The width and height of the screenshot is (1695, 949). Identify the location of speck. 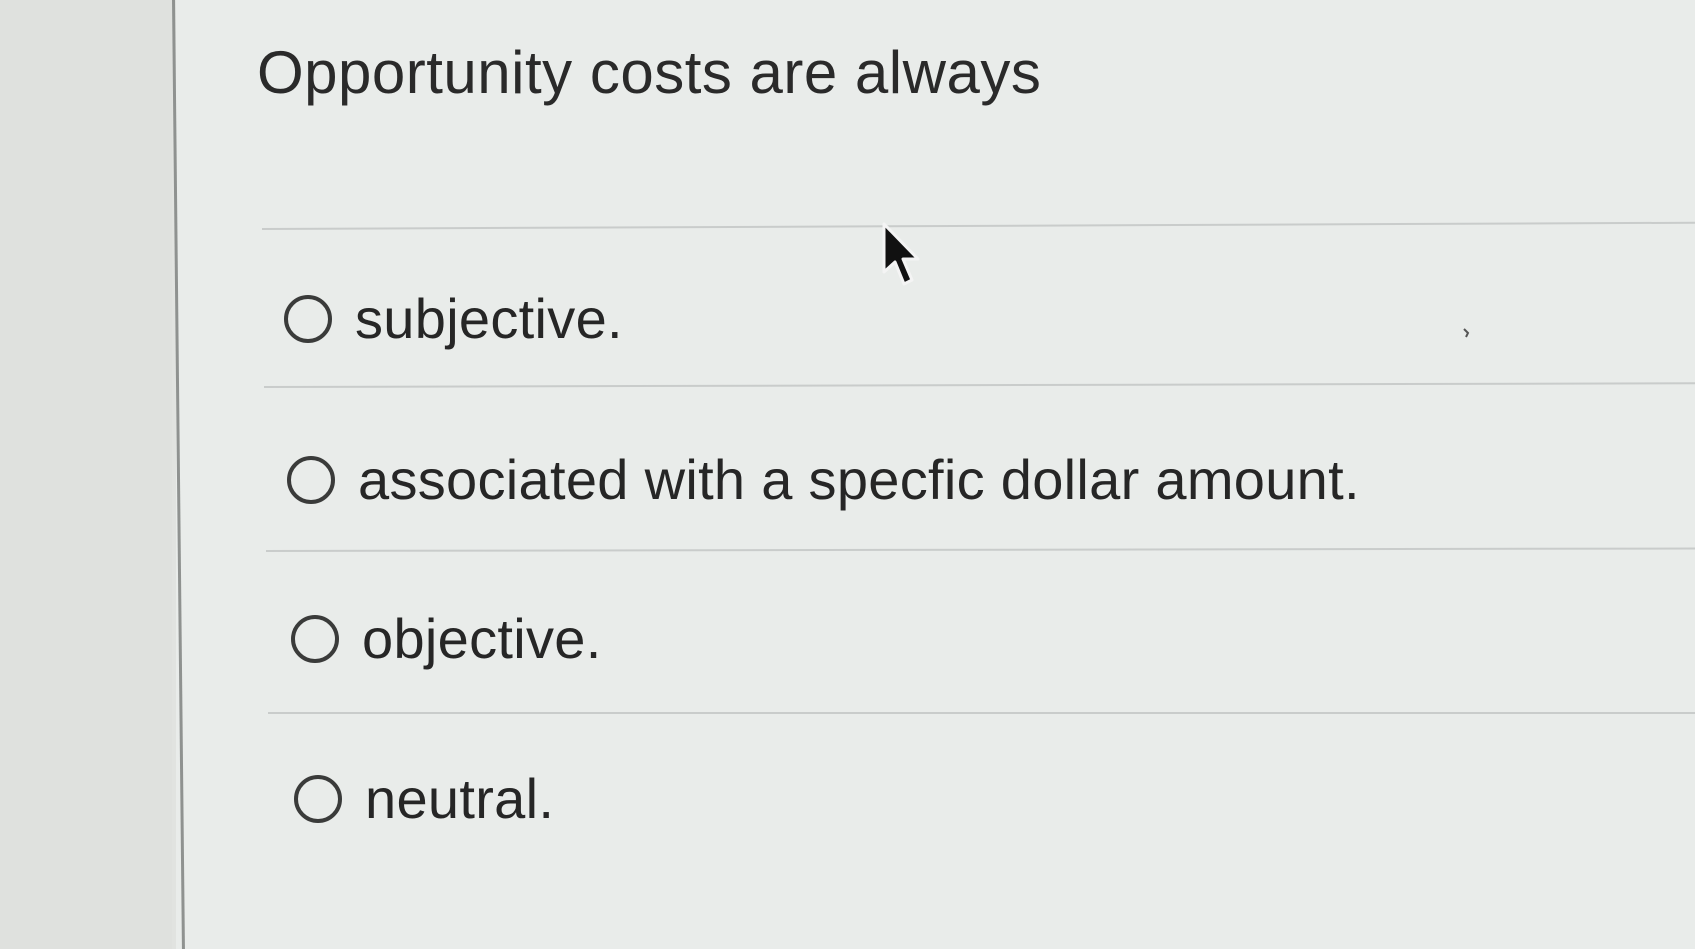
(1466, 333).